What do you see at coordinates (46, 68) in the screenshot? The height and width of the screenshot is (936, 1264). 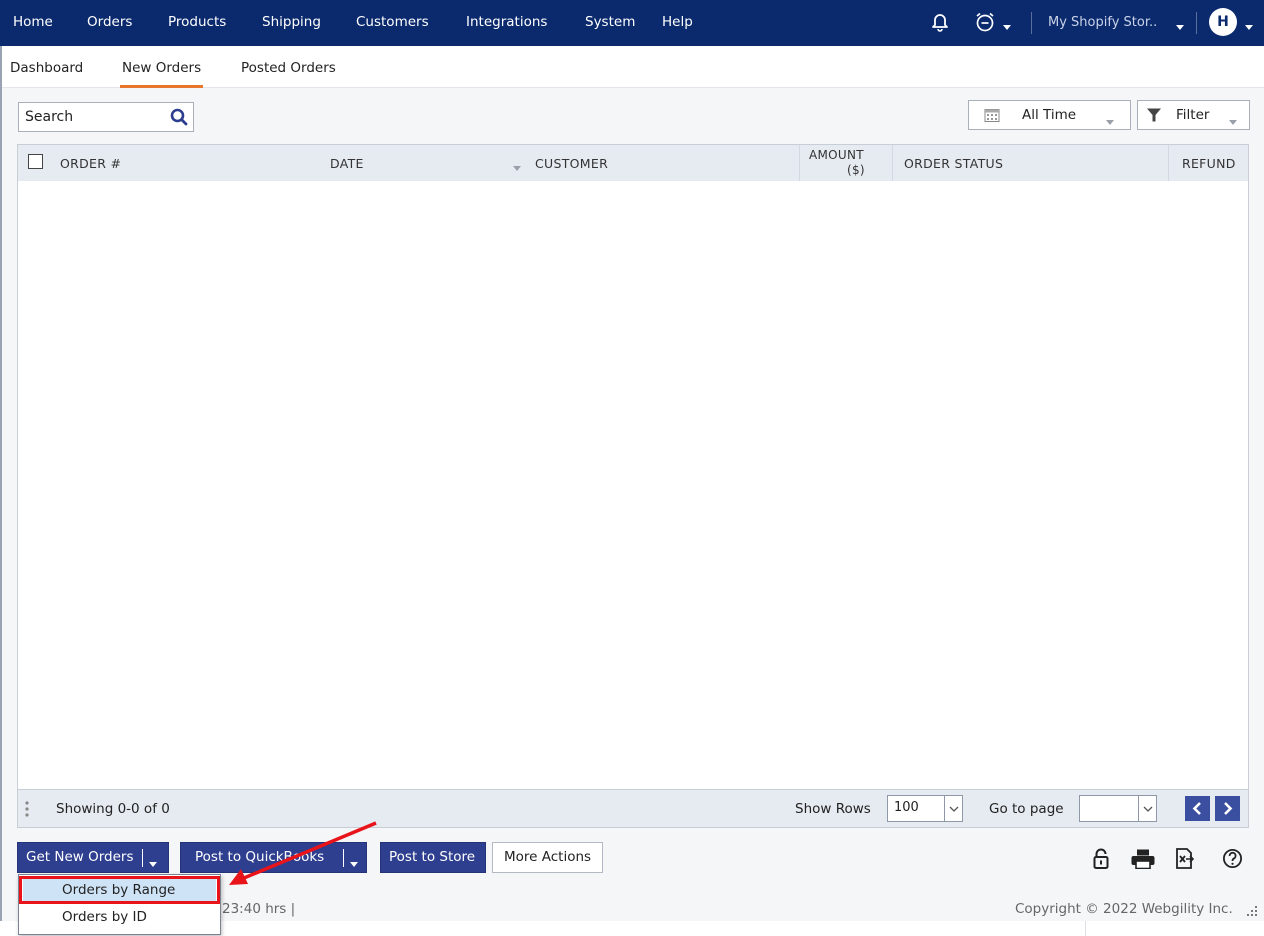 I see `tab-dashboard: Dashboard` at bounding box center [46, 68].